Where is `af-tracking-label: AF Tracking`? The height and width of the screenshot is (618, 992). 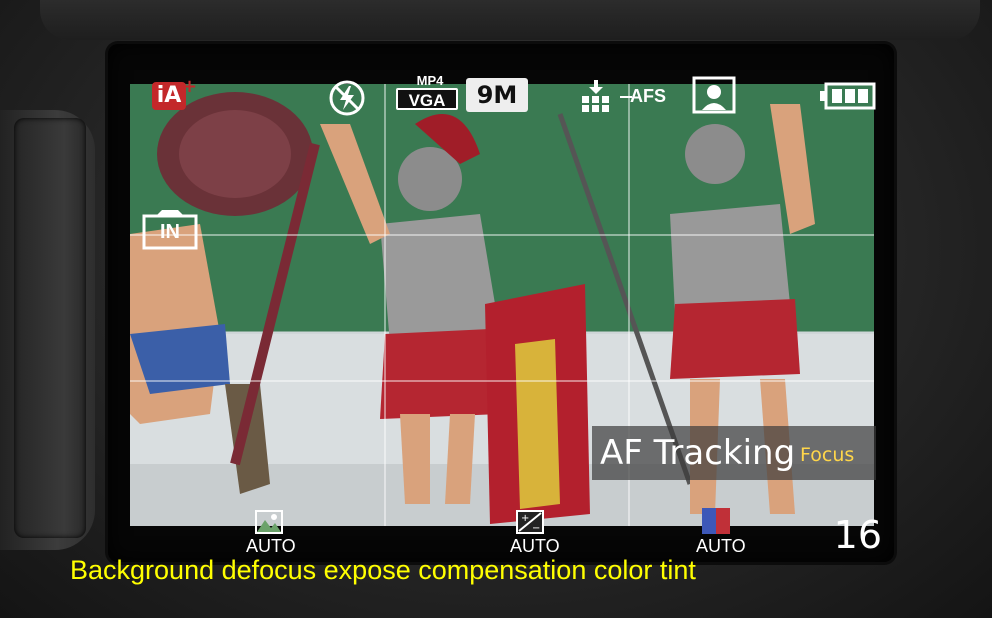
af-tracking-label: AF Tracking is located at coordinates (698, 453).